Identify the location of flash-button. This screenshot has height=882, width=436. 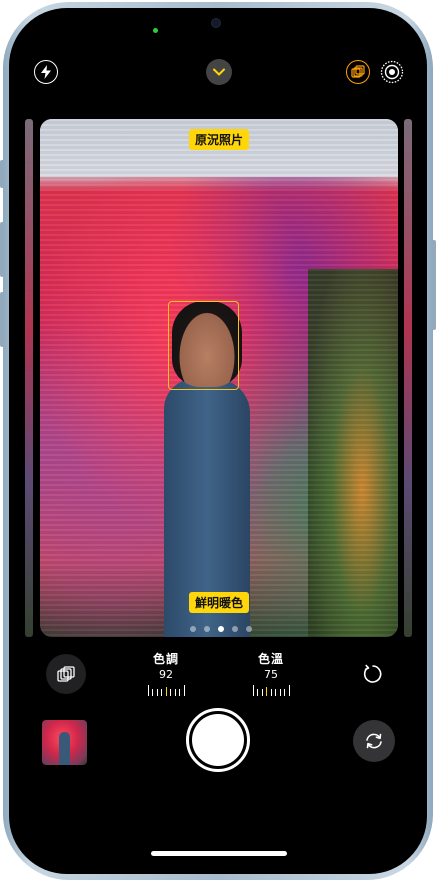
(46, 72).